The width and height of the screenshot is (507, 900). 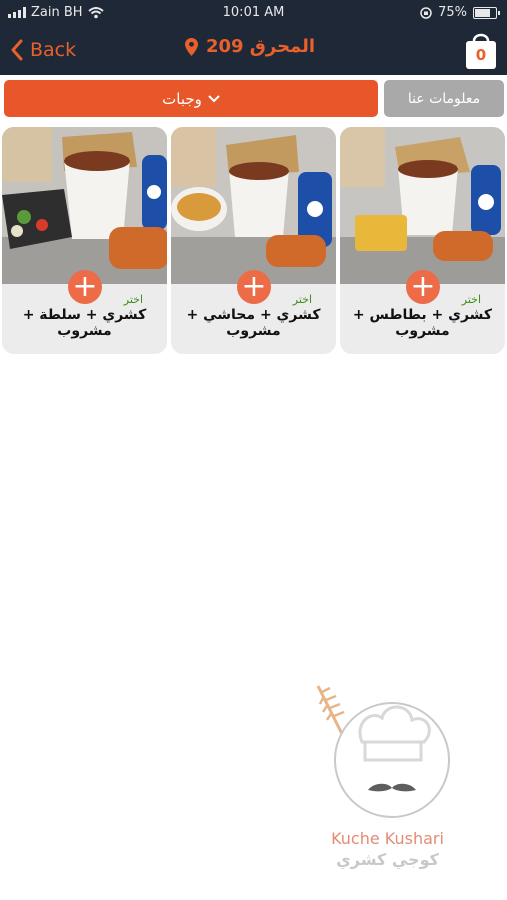 What do you see at coordinates (84, 323) in the screenshot?
I see `product-title: كشري + سلطة + مشروب` at bounding box center [84, 323].